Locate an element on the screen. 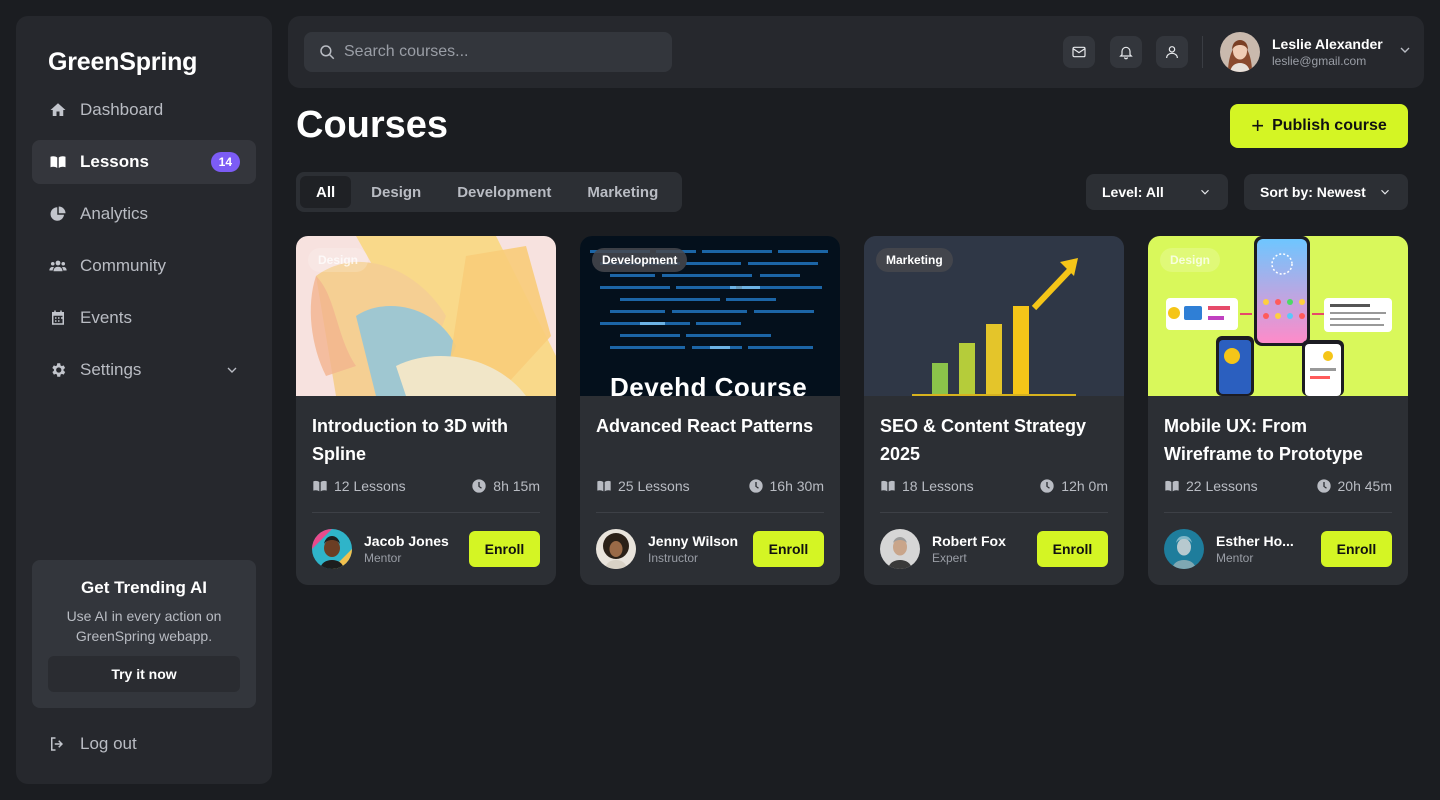  promo-title: Get Trending AI is located at coordinates (144, 587).